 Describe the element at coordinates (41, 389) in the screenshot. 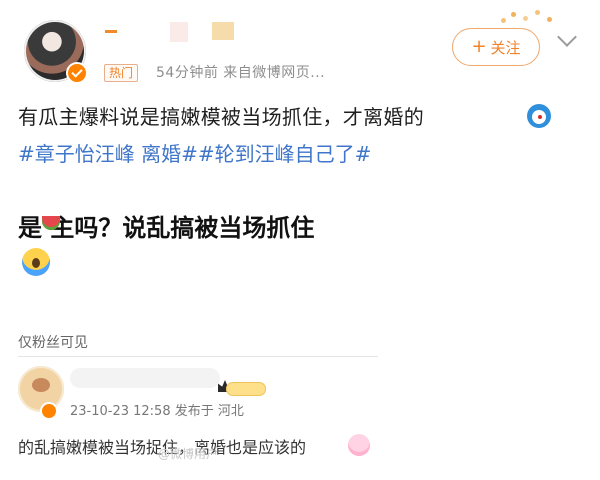

I see `comment-avatar` at that location.